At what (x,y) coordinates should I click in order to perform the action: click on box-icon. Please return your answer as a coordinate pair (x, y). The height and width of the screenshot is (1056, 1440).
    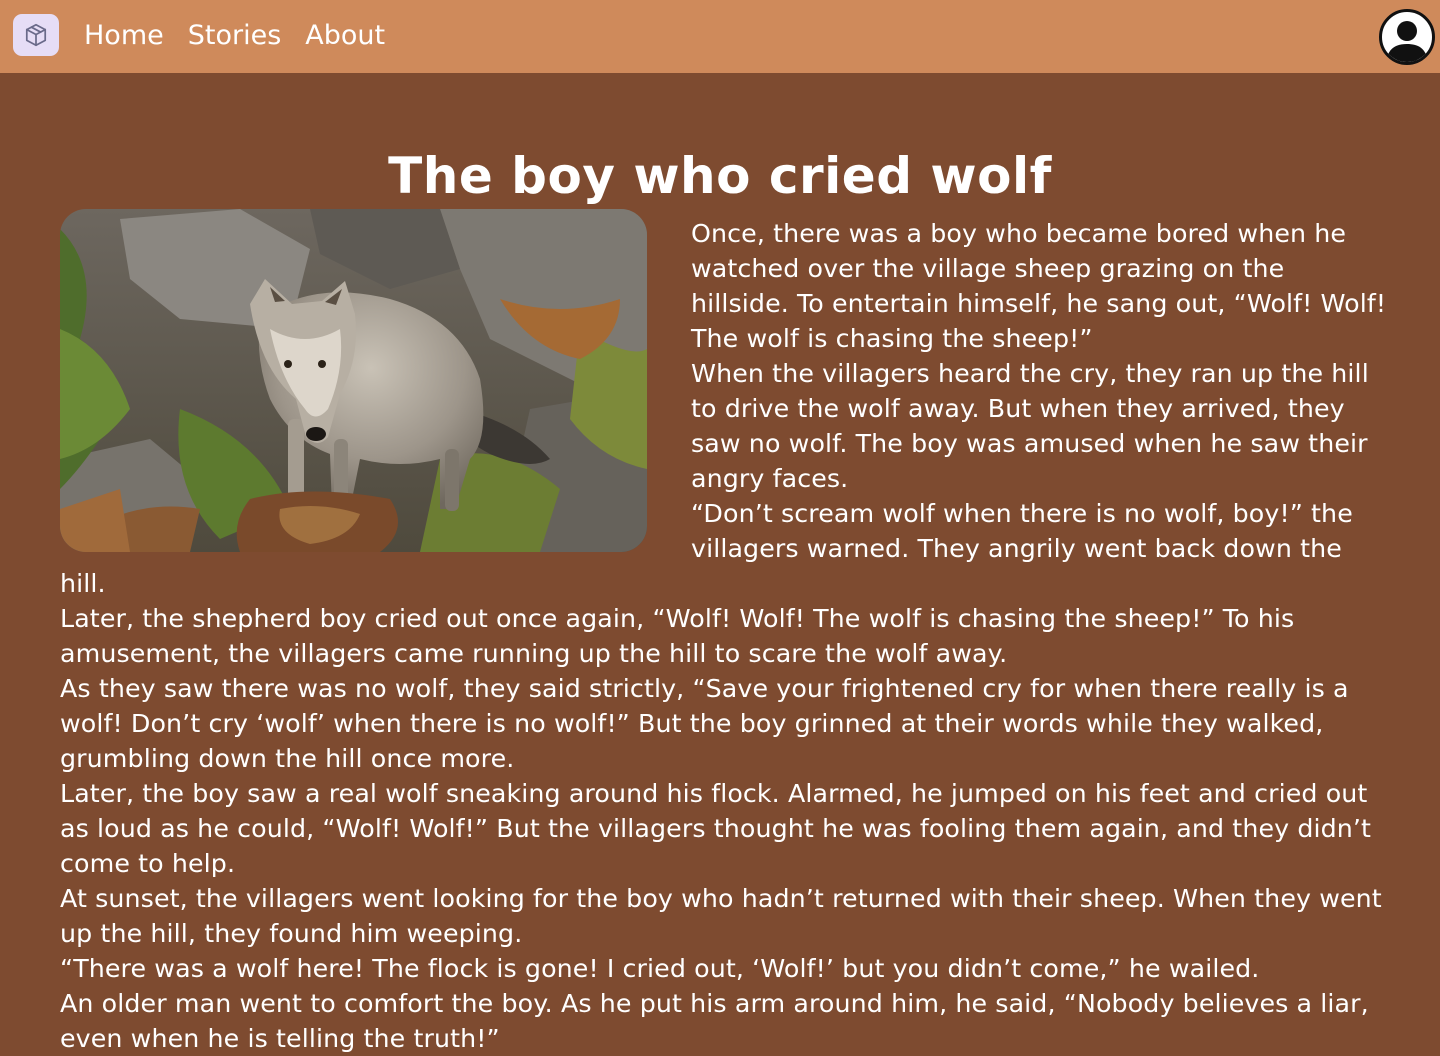
    Looking at the image, I should click on (36, 35).